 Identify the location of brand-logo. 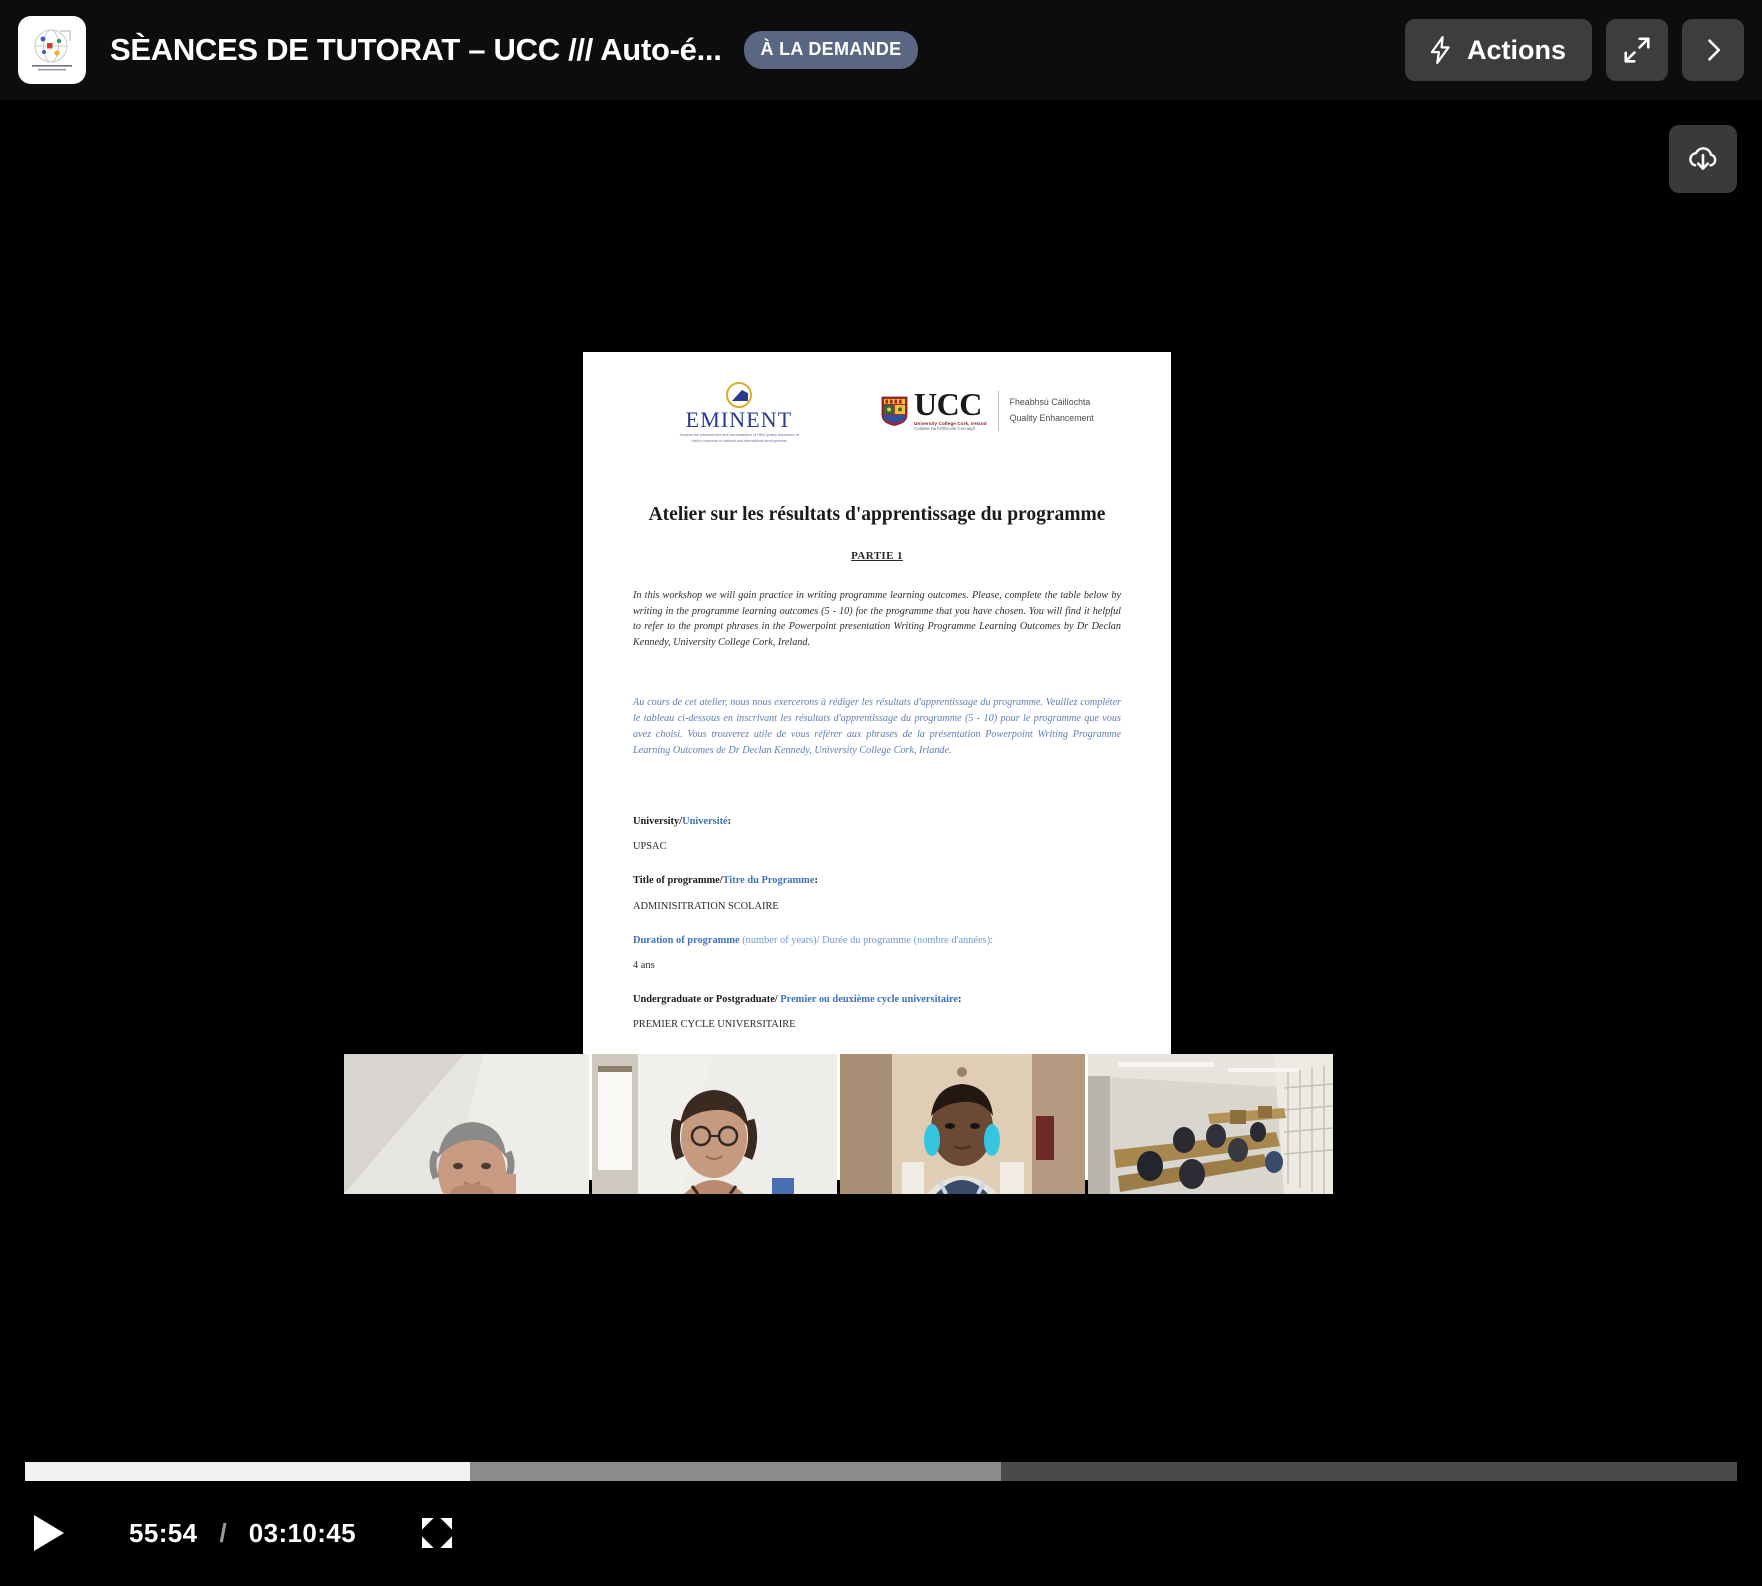
(52, 50).